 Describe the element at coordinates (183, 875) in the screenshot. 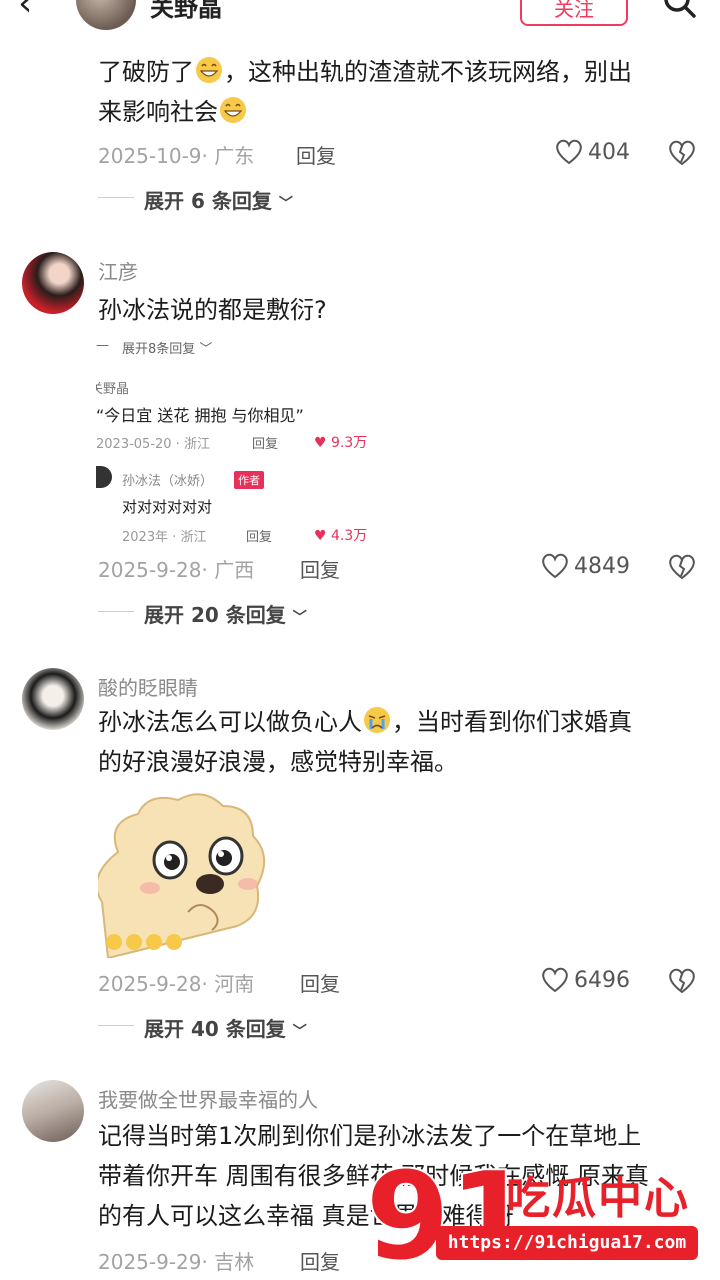

I see `sticker-image` at that location.